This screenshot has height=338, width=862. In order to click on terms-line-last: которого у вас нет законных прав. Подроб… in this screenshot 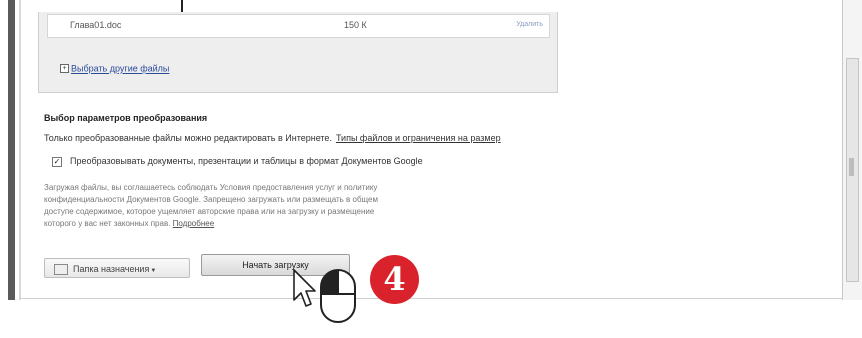, I will do `click(294, 224)`.